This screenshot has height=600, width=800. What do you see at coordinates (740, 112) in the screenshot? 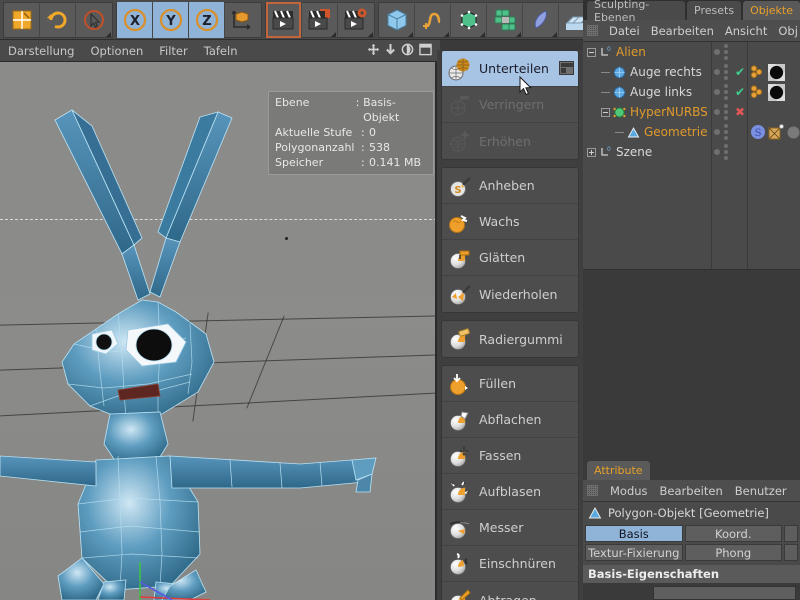
I see `disabled-cross-icon: ✖` at bounding box center [740, 112].